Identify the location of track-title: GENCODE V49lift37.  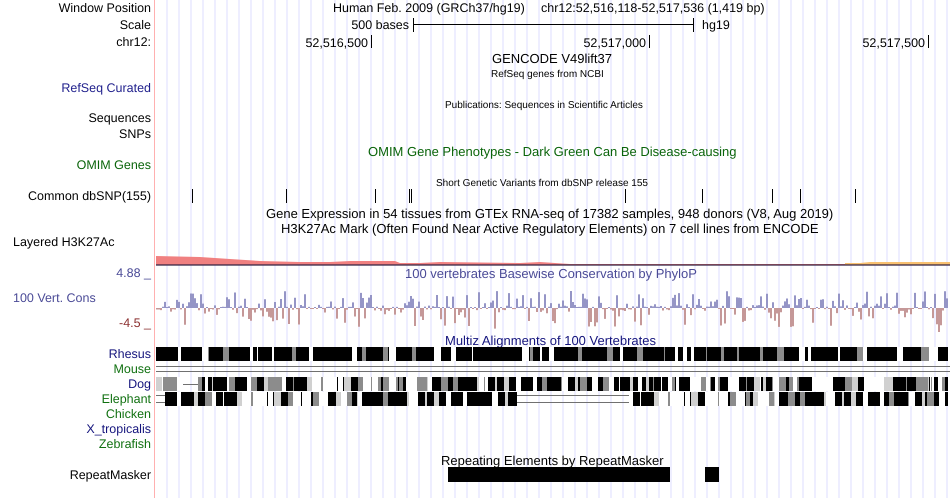
(552, 58).